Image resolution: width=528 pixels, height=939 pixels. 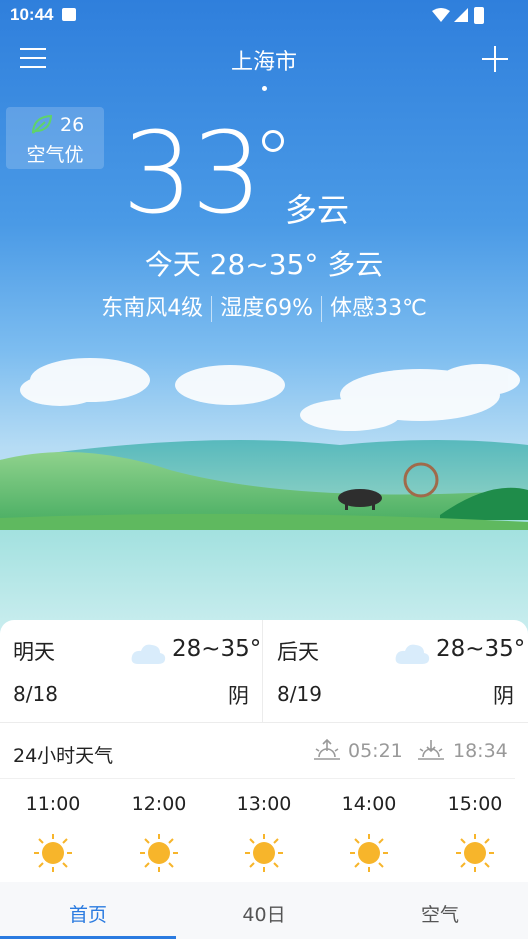 I want to click on sunset-time: 18:34, so click(x=480, y=751).